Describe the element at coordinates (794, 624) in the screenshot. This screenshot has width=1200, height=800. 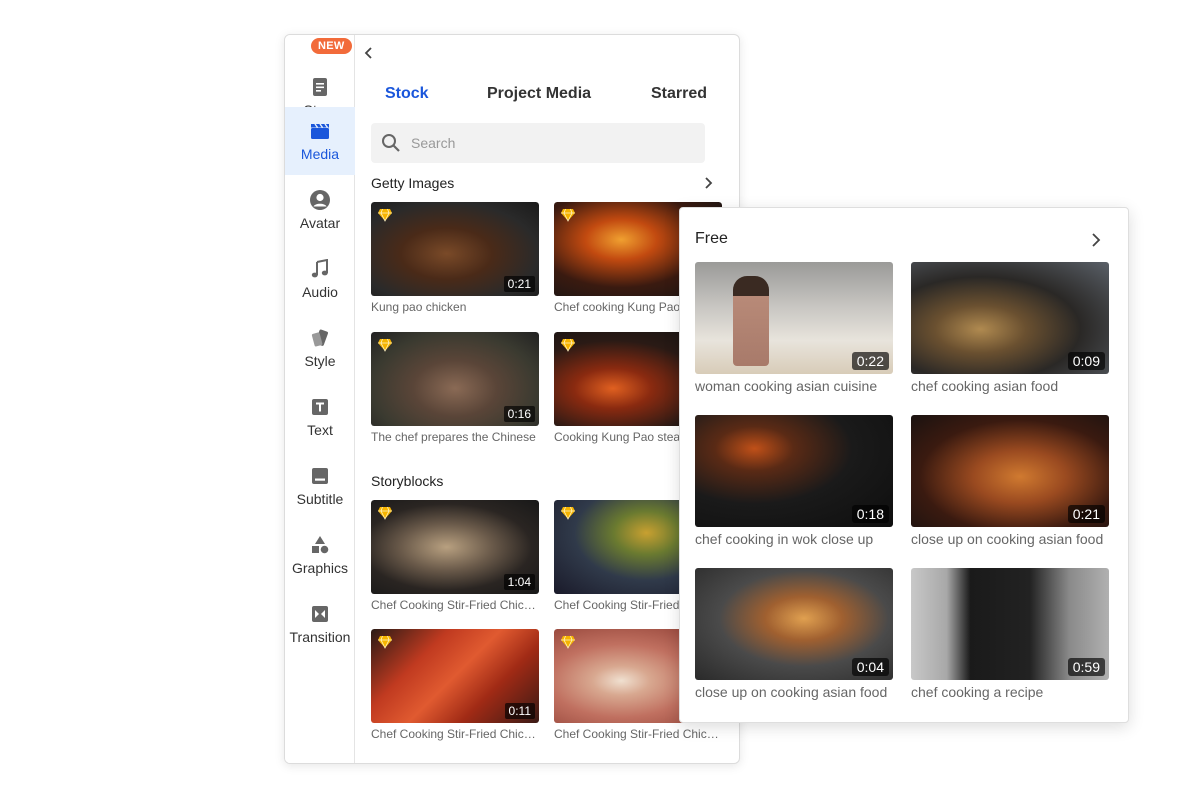
I see `video-thumbnail-image: 0:04` at that location.